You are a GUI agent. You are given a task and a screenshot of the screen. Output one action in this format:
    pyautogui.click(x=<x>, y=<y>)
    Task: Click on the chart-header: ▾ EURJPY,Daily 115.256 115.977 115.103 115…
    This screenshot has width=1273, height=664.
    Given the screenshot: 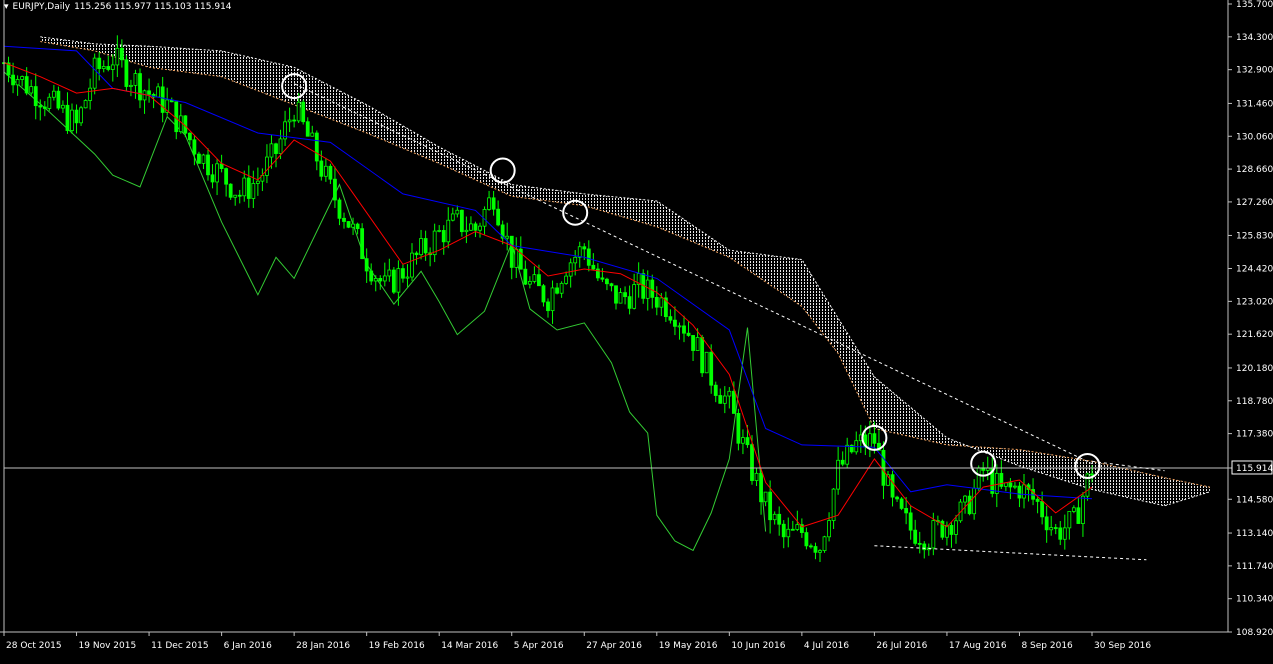 What is the action you would take?
    pyautogui.click(x=120, y=7)
    